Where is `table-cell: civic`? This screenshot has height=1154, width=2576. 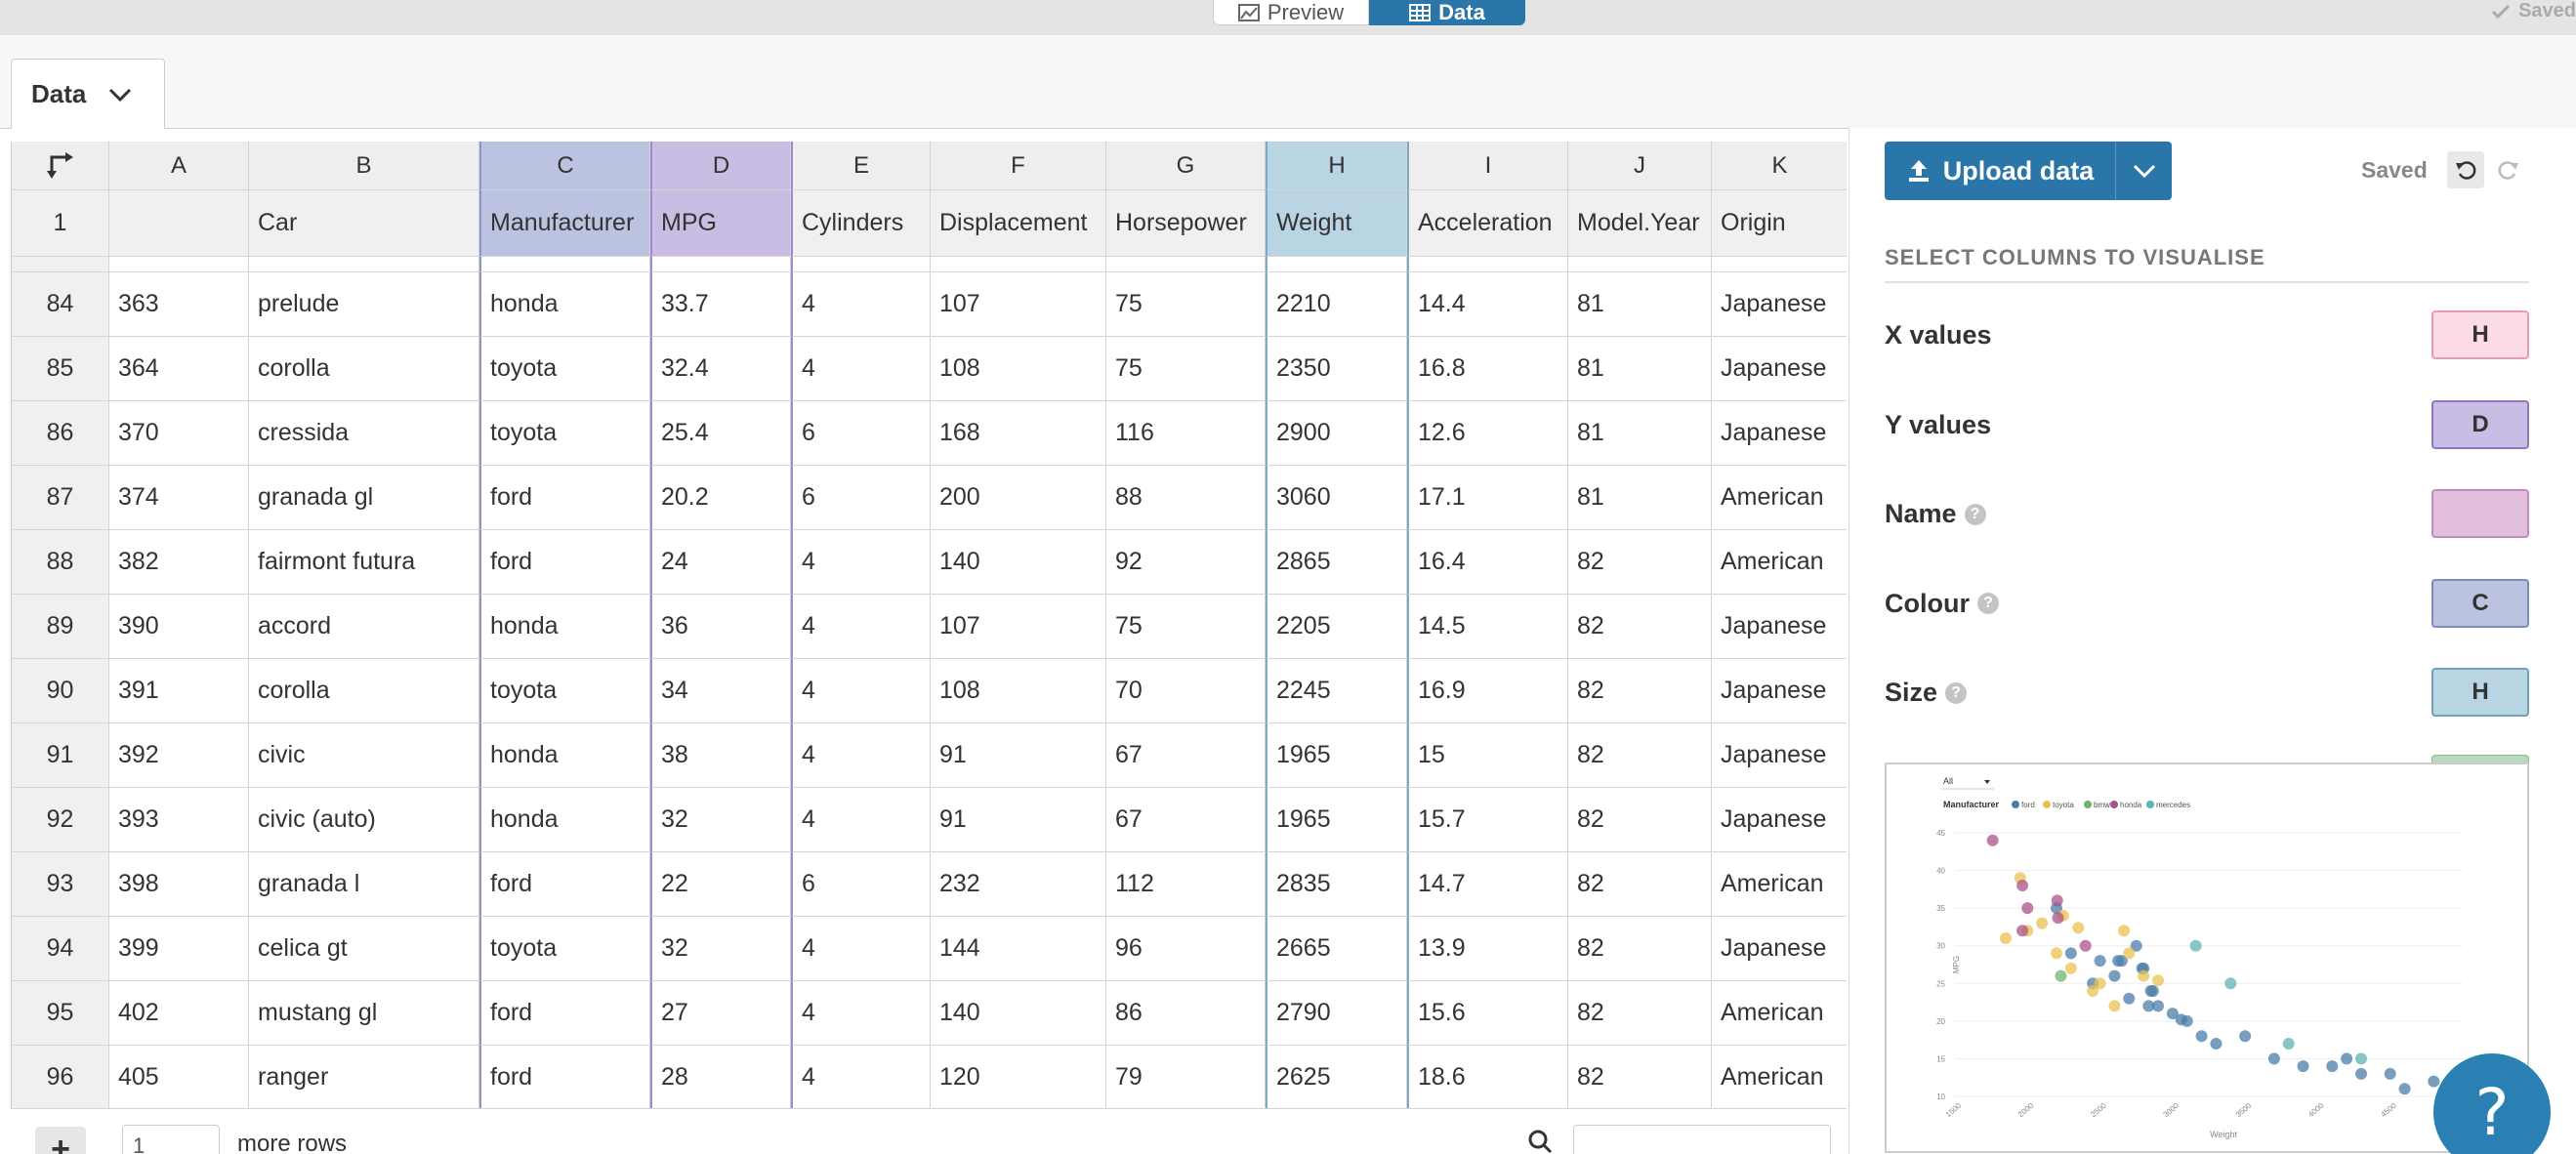 table-cell: civic is located at coordinates (364, 755).